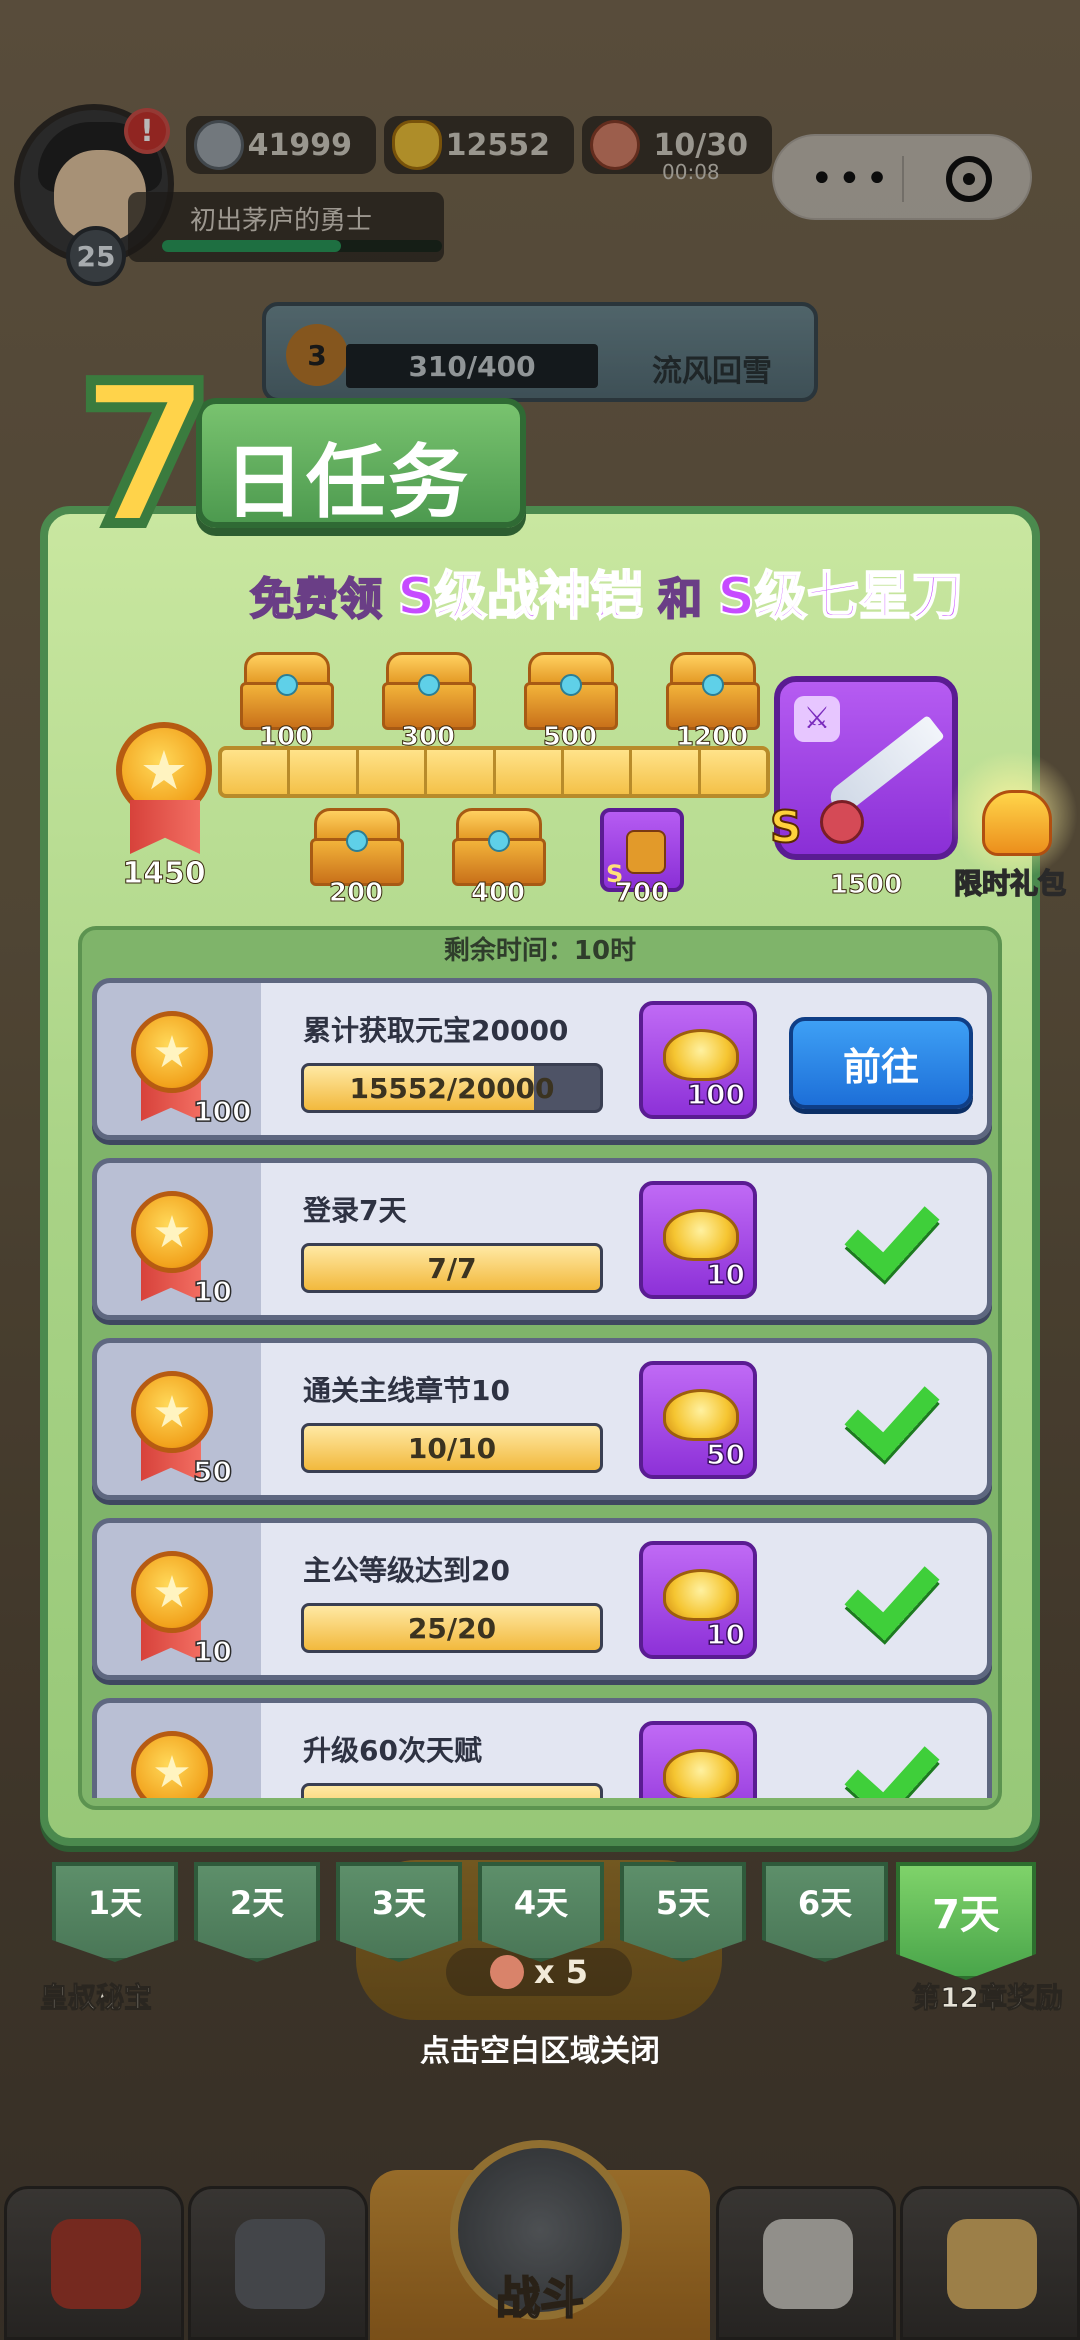 This screenshot has height=2340, width=1080. I want to click on task-reward-amount: 100, so click(716, 1094).